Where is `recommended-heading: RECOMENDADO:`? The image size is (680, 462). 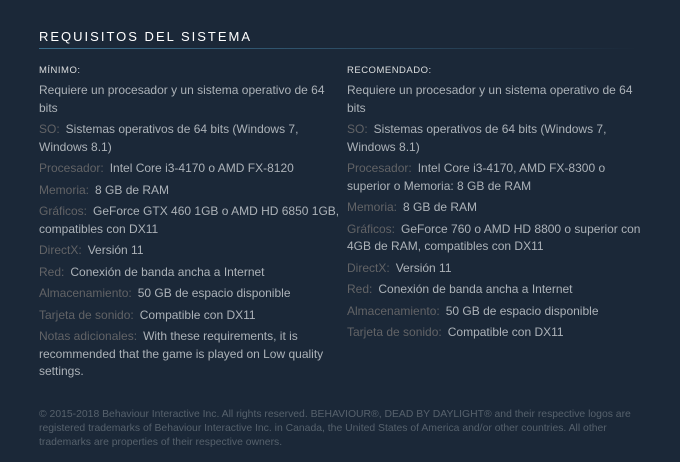 recommended-heading: RECOMENDADO: is located at coordinates (389, 70).